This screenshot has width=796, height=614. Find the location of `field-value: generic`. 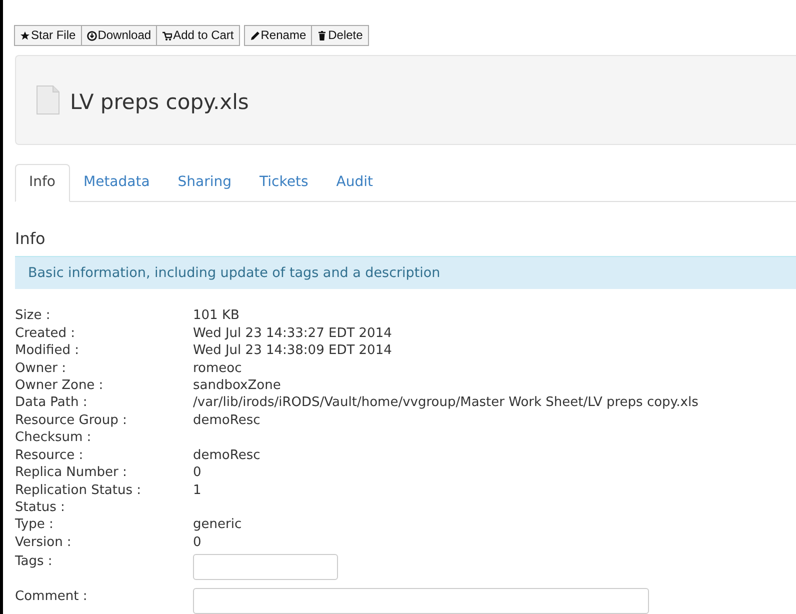

field-value: generic is located at coordinates (217, 524).